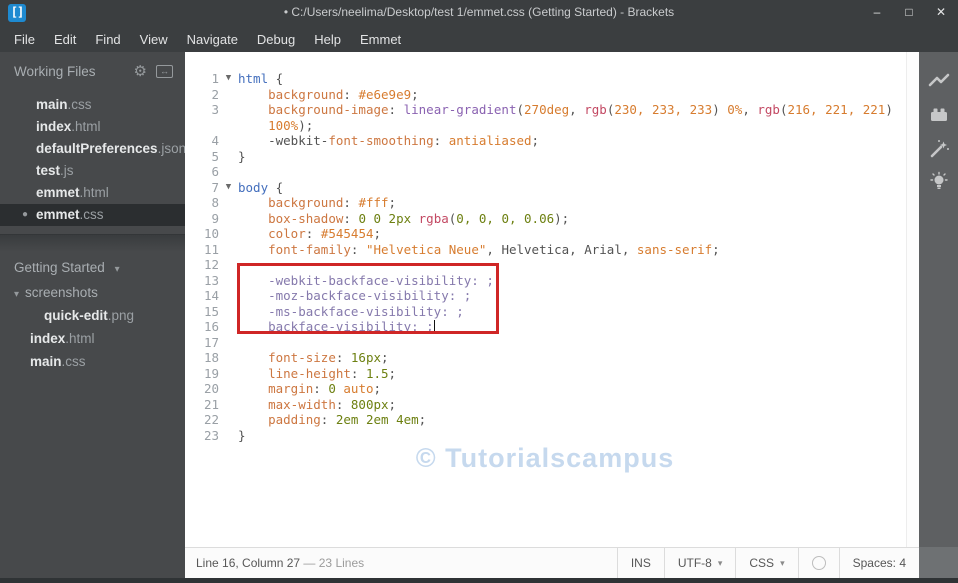 The image size is (958, 583). Describe the element at coordinates (545, 126) in the screenshot. I see `code-line: 100%);` at that location.